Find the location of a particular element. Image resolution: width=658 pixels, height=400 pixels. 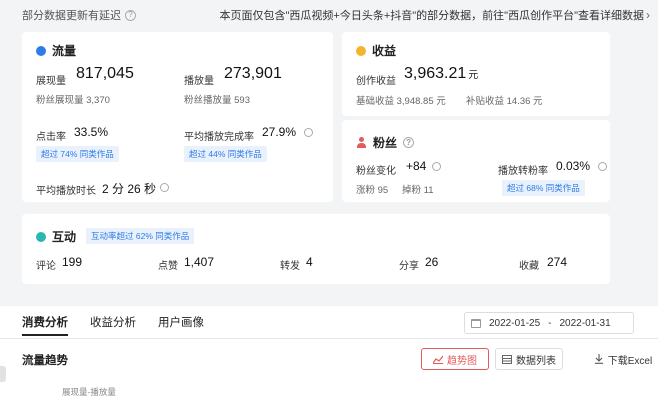

interaction-badge: 互动率超过 62% 同类作品 is located at coordinates (140, 236).